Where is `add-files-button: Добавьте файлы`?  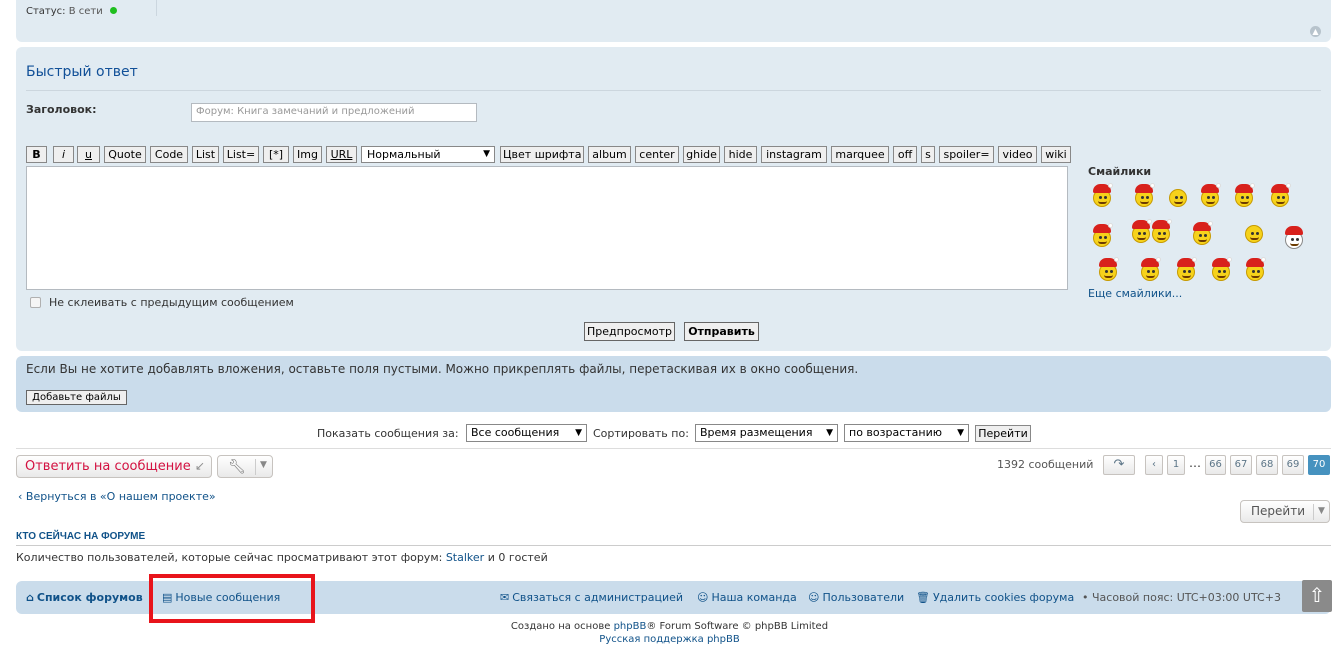
add-files-button: Добавьте файлы is located at coordinates (76, 397).